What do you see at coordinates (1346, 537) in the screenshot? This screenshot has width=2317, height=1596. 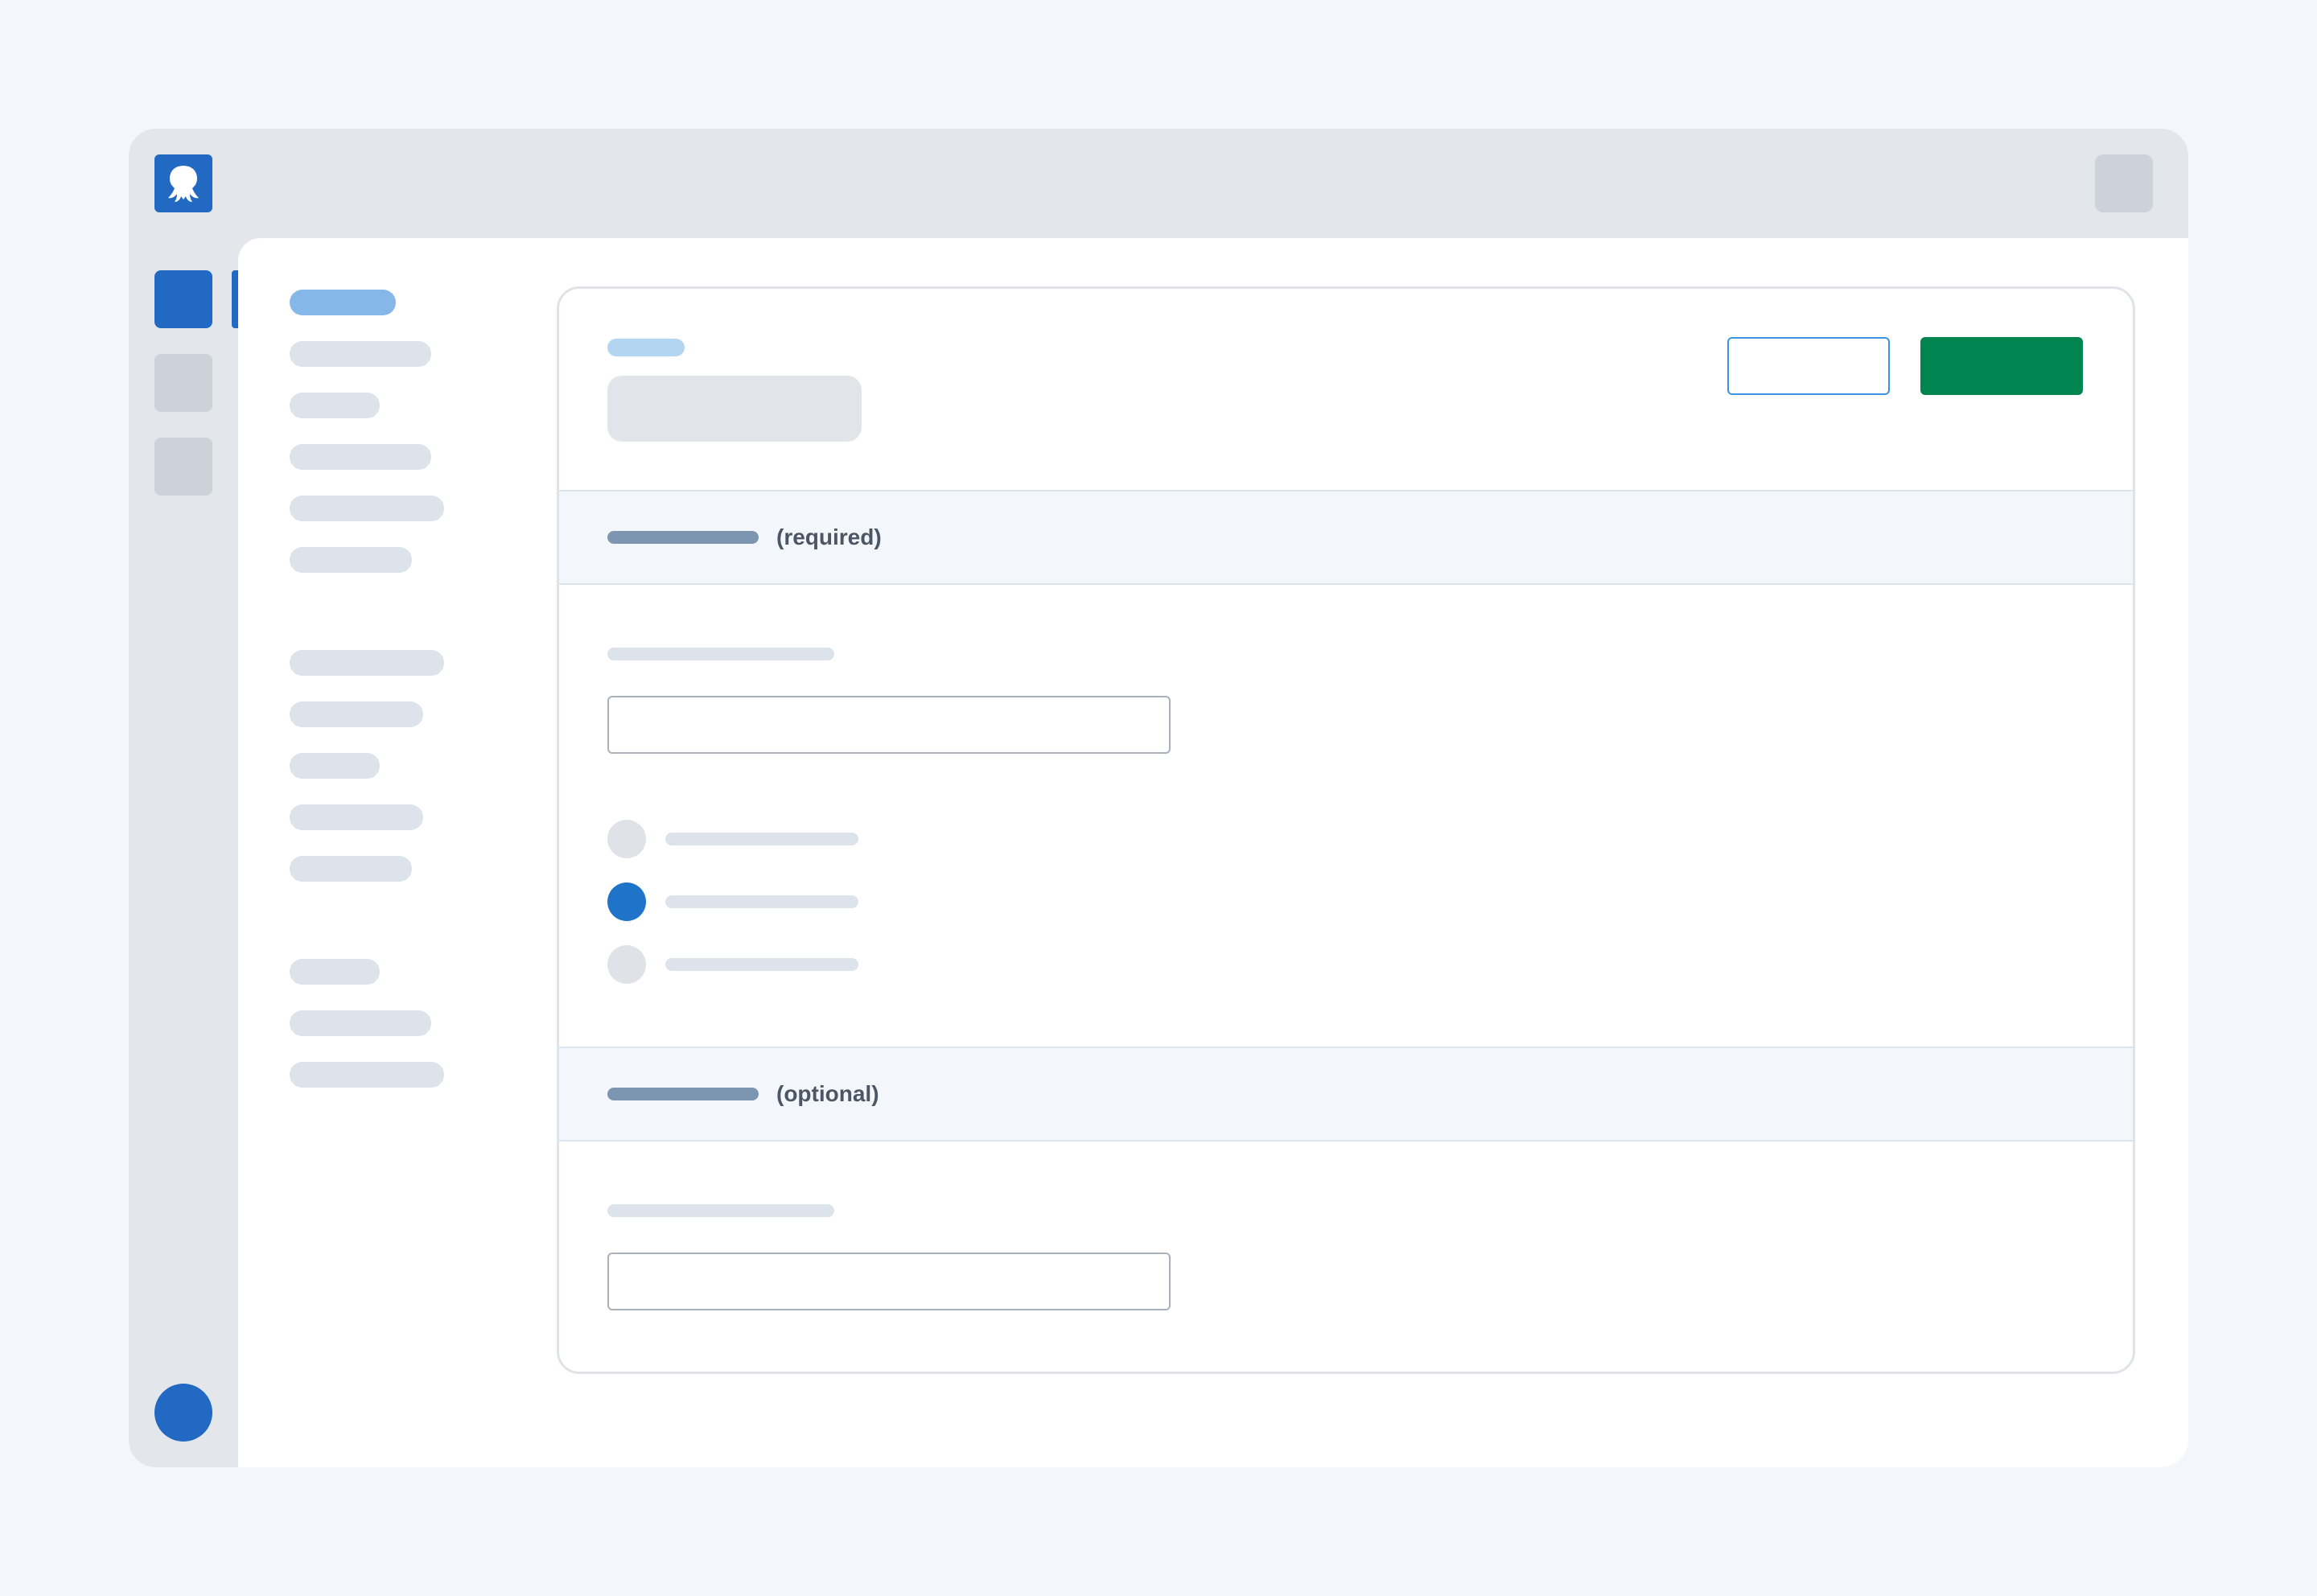 I see `section-header-required: (required)` at bounding box center [1346, 537].